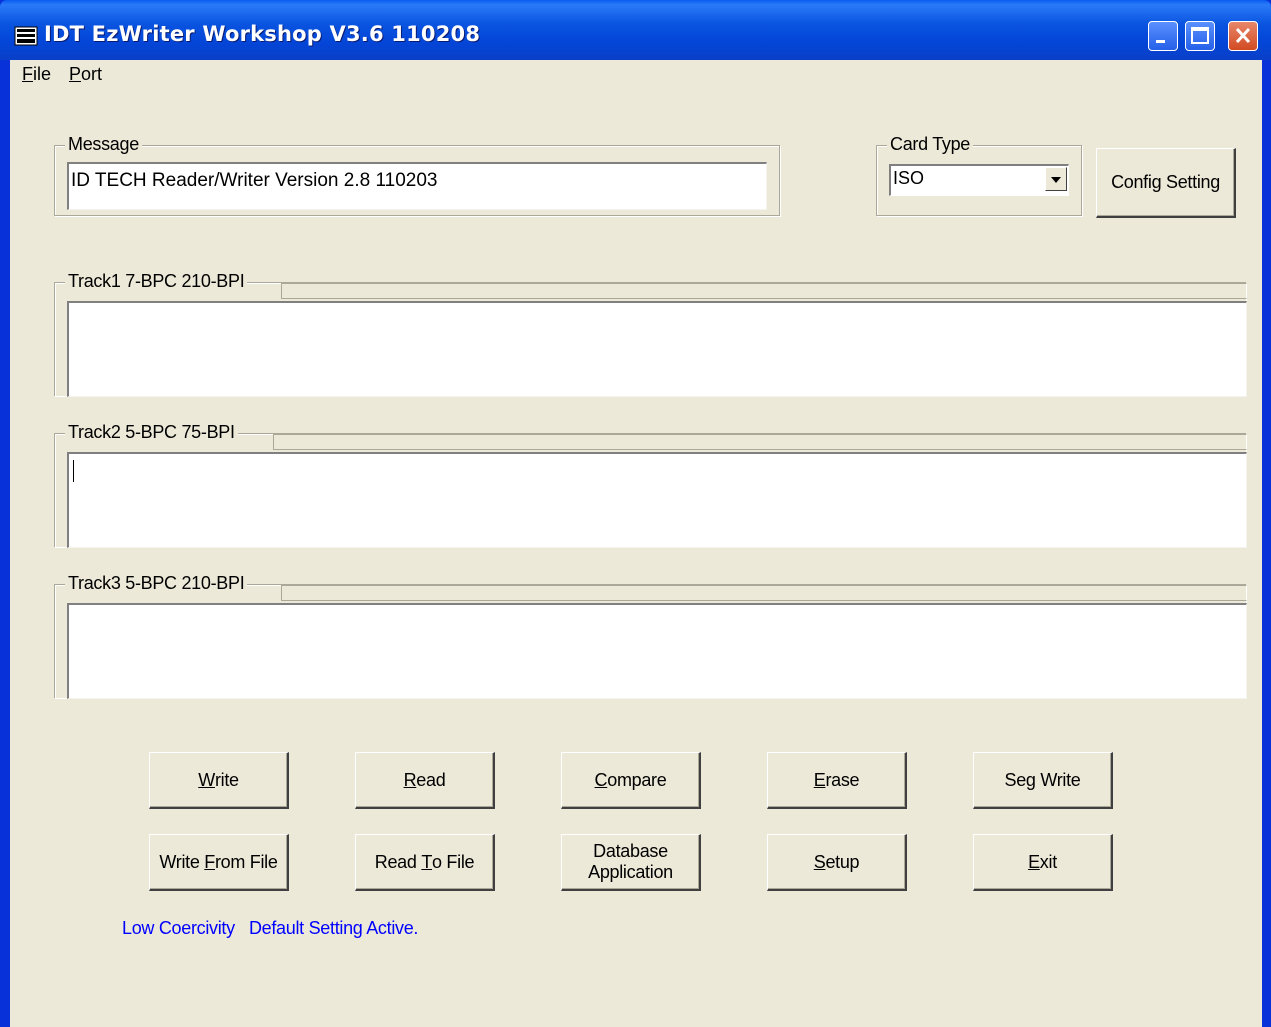 This screenshot has height=1027, width=1271. What do you see at coordinates (209, 861) in the screenshot?
I see `write-from-file-mnemonic: F` at bounding box center [209, 861].